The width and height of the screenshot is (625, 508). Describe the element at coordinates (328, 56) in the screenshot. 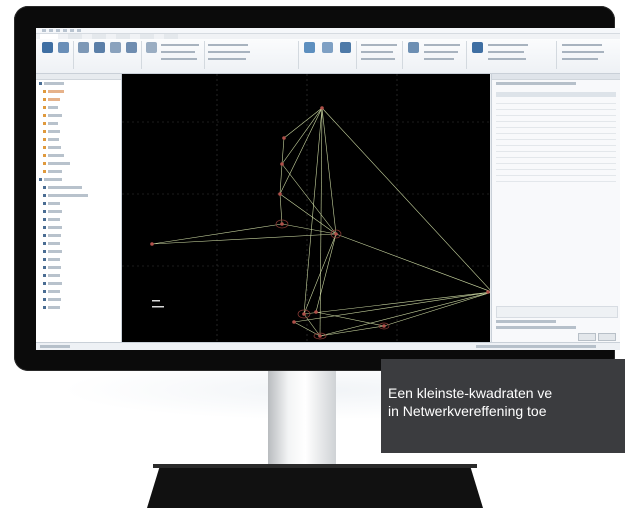

I see `ribbon-toolbar` at that location.